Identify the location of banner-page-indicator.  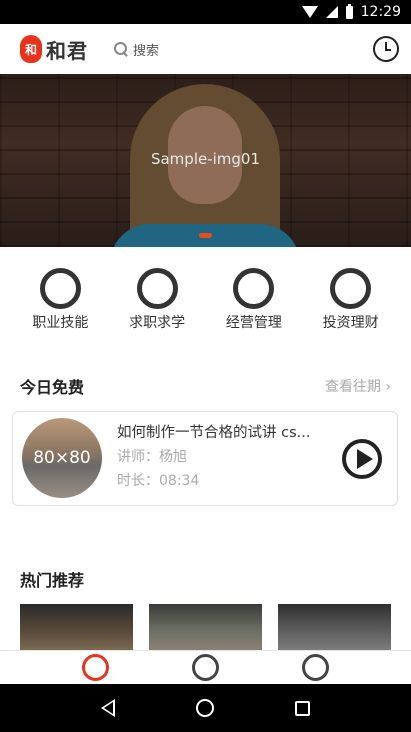
(205, 235).